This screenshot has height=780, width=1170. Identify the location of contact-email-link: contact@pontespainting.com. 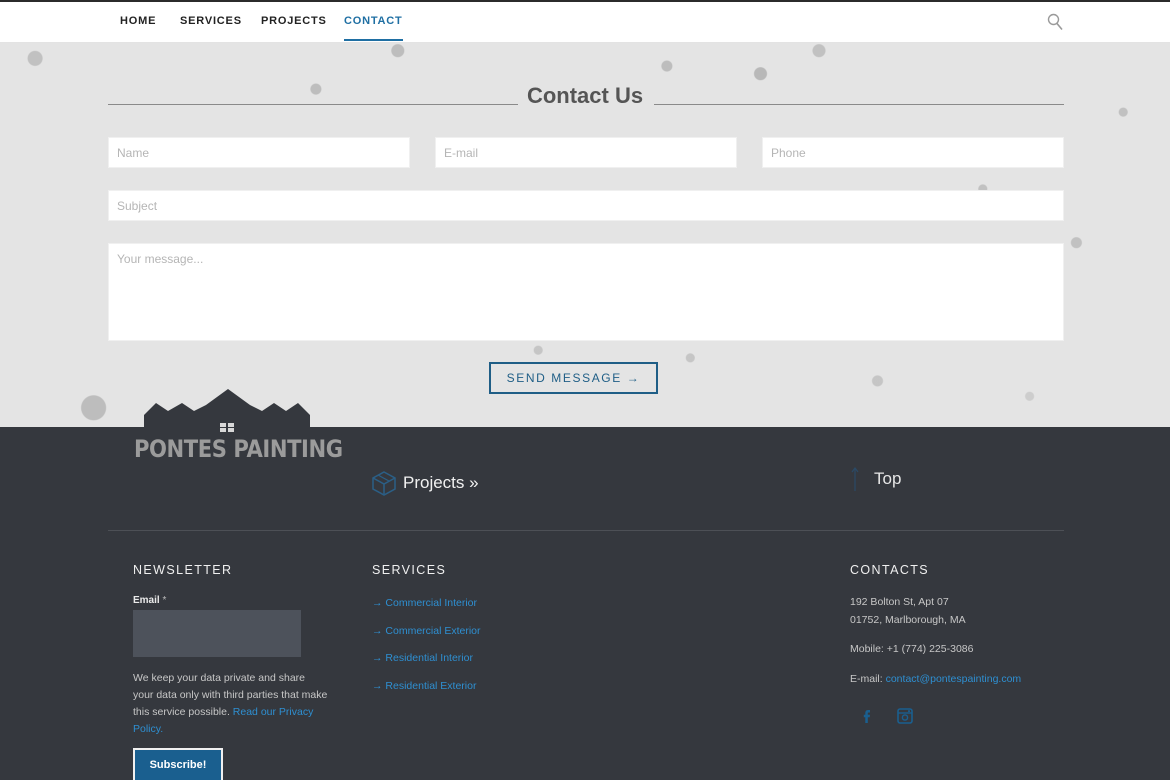
(954, 679).